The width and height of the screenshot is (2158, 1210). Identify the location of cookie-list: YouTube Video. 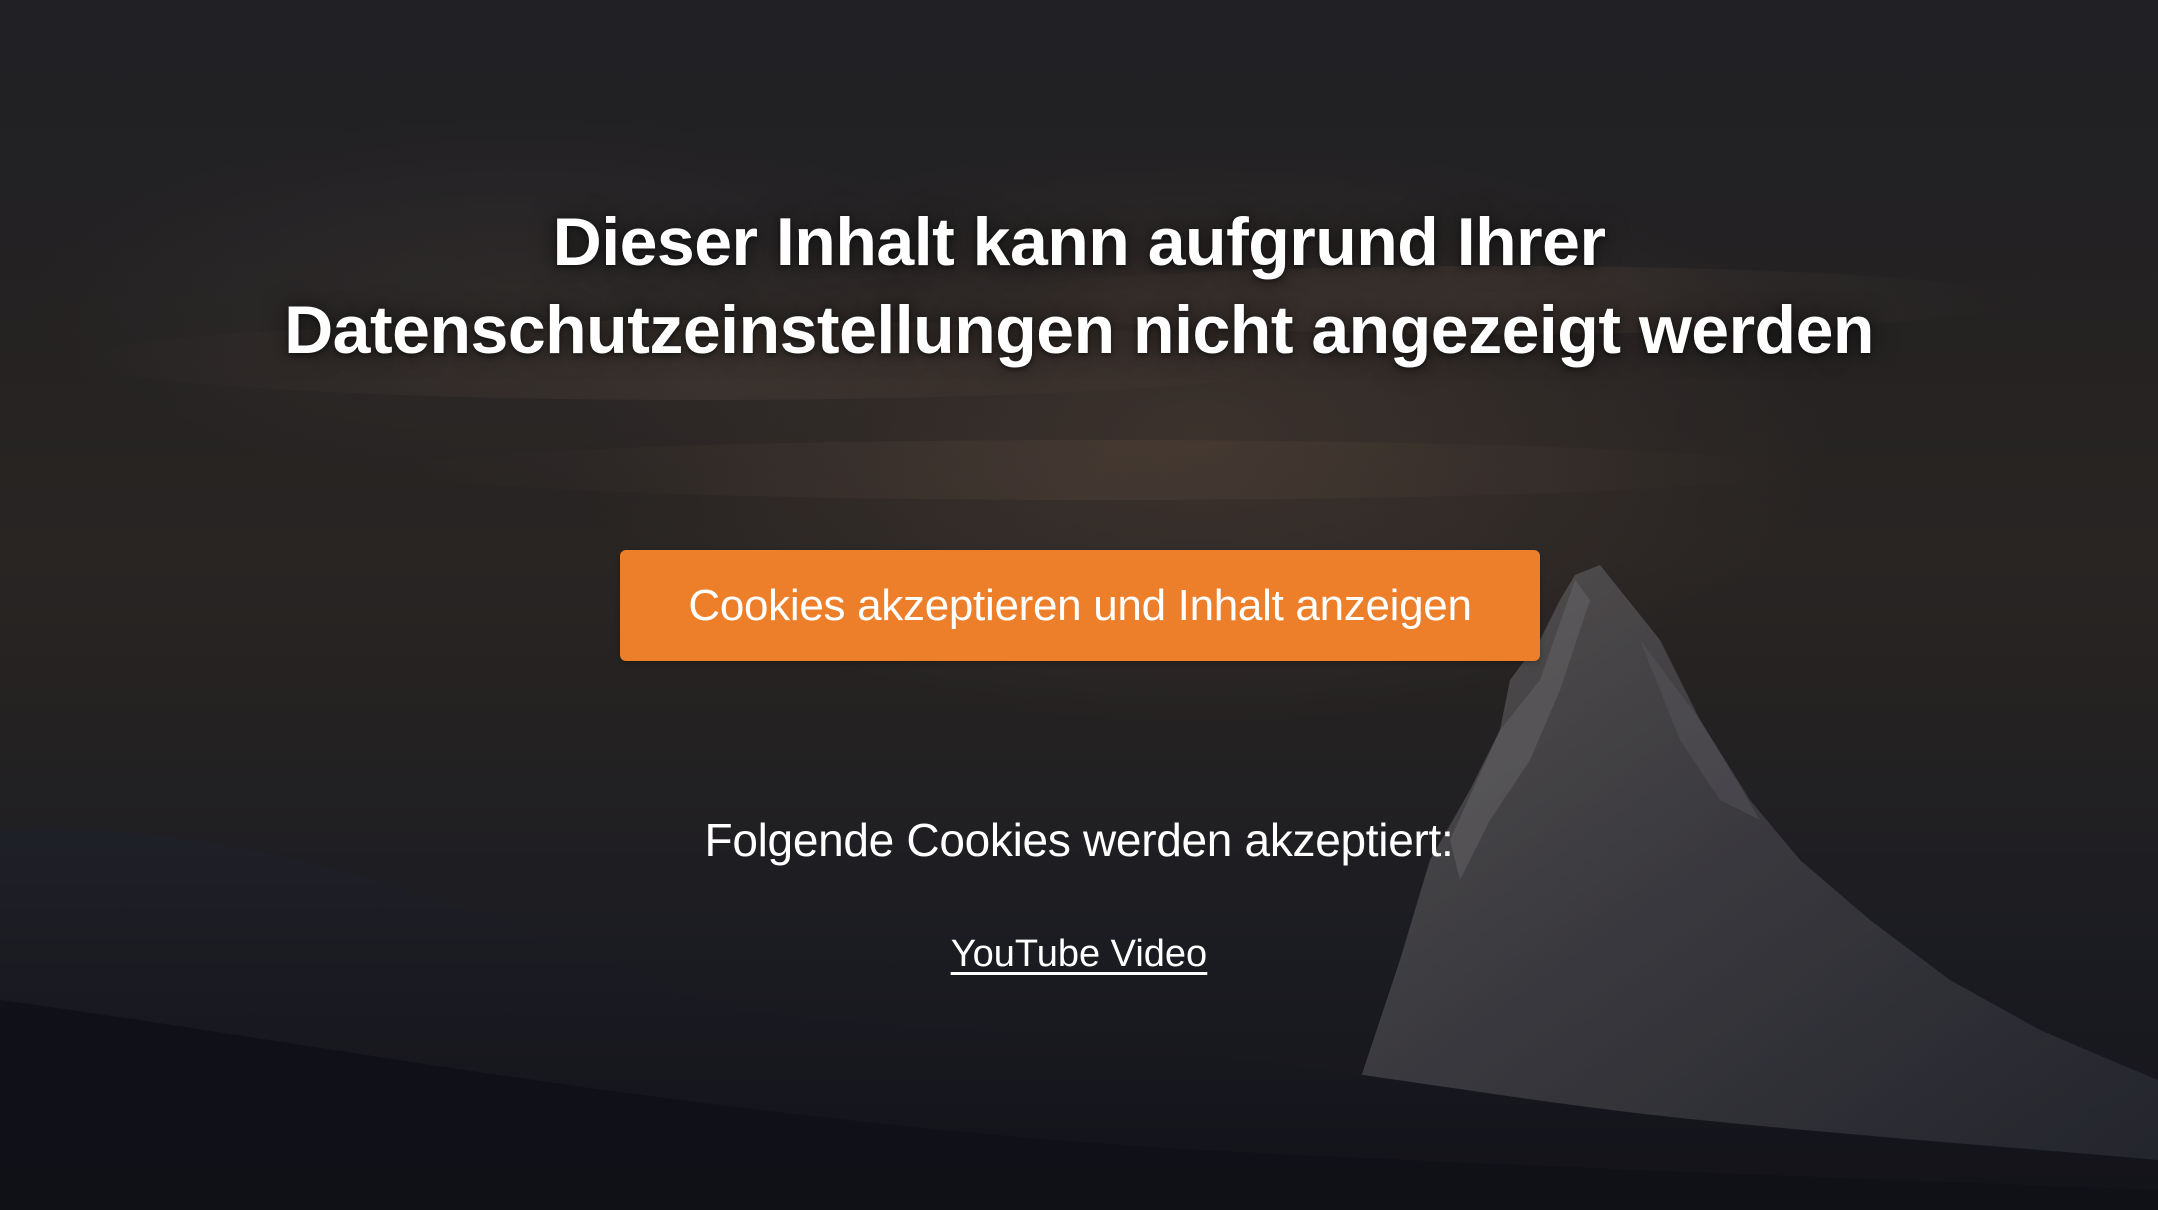
(1079, 954).